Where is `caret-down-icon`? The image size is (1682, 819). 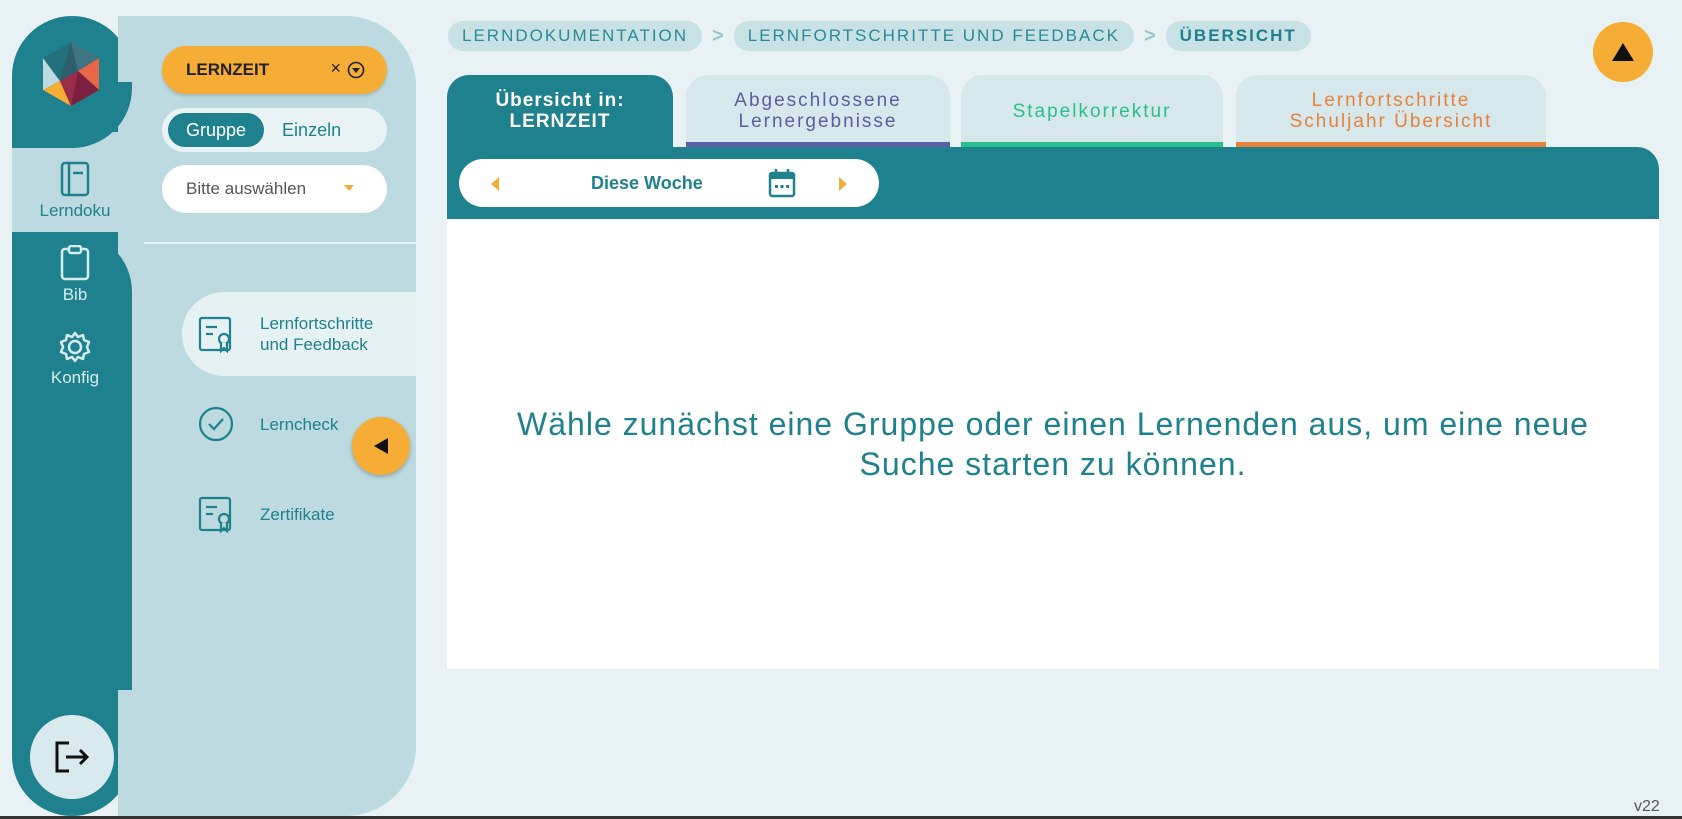 caret-down-icon is located at coordinates (349, 188).